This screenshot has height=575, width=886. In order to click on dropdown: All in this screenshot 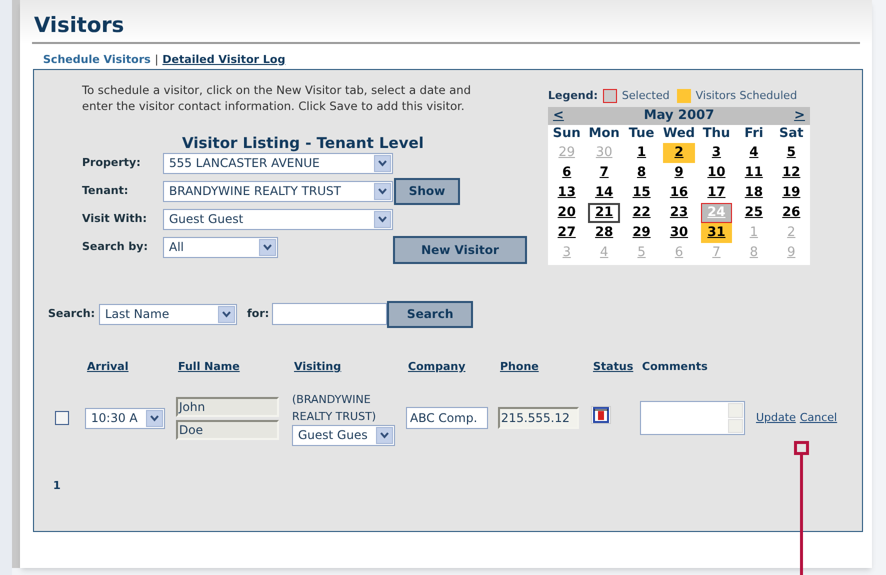, I will do `click(220, 247)`.